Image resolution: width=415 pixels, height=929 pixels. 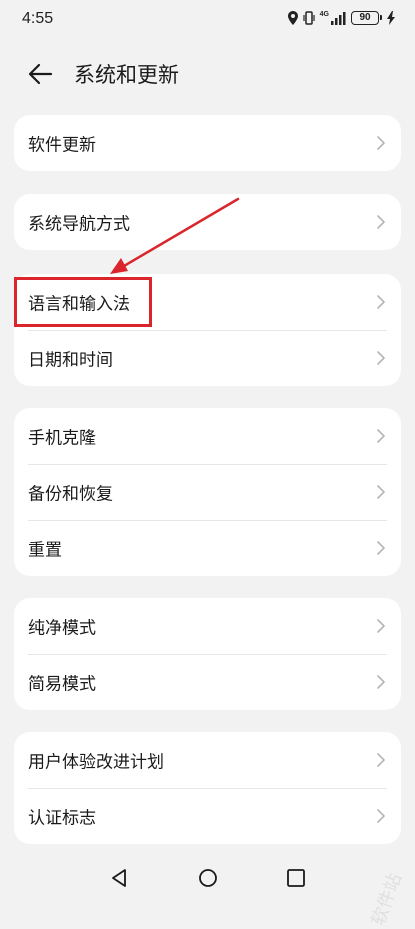 I want to click on menu-item-software-update: 软件更新, so click(x=207, y=143).